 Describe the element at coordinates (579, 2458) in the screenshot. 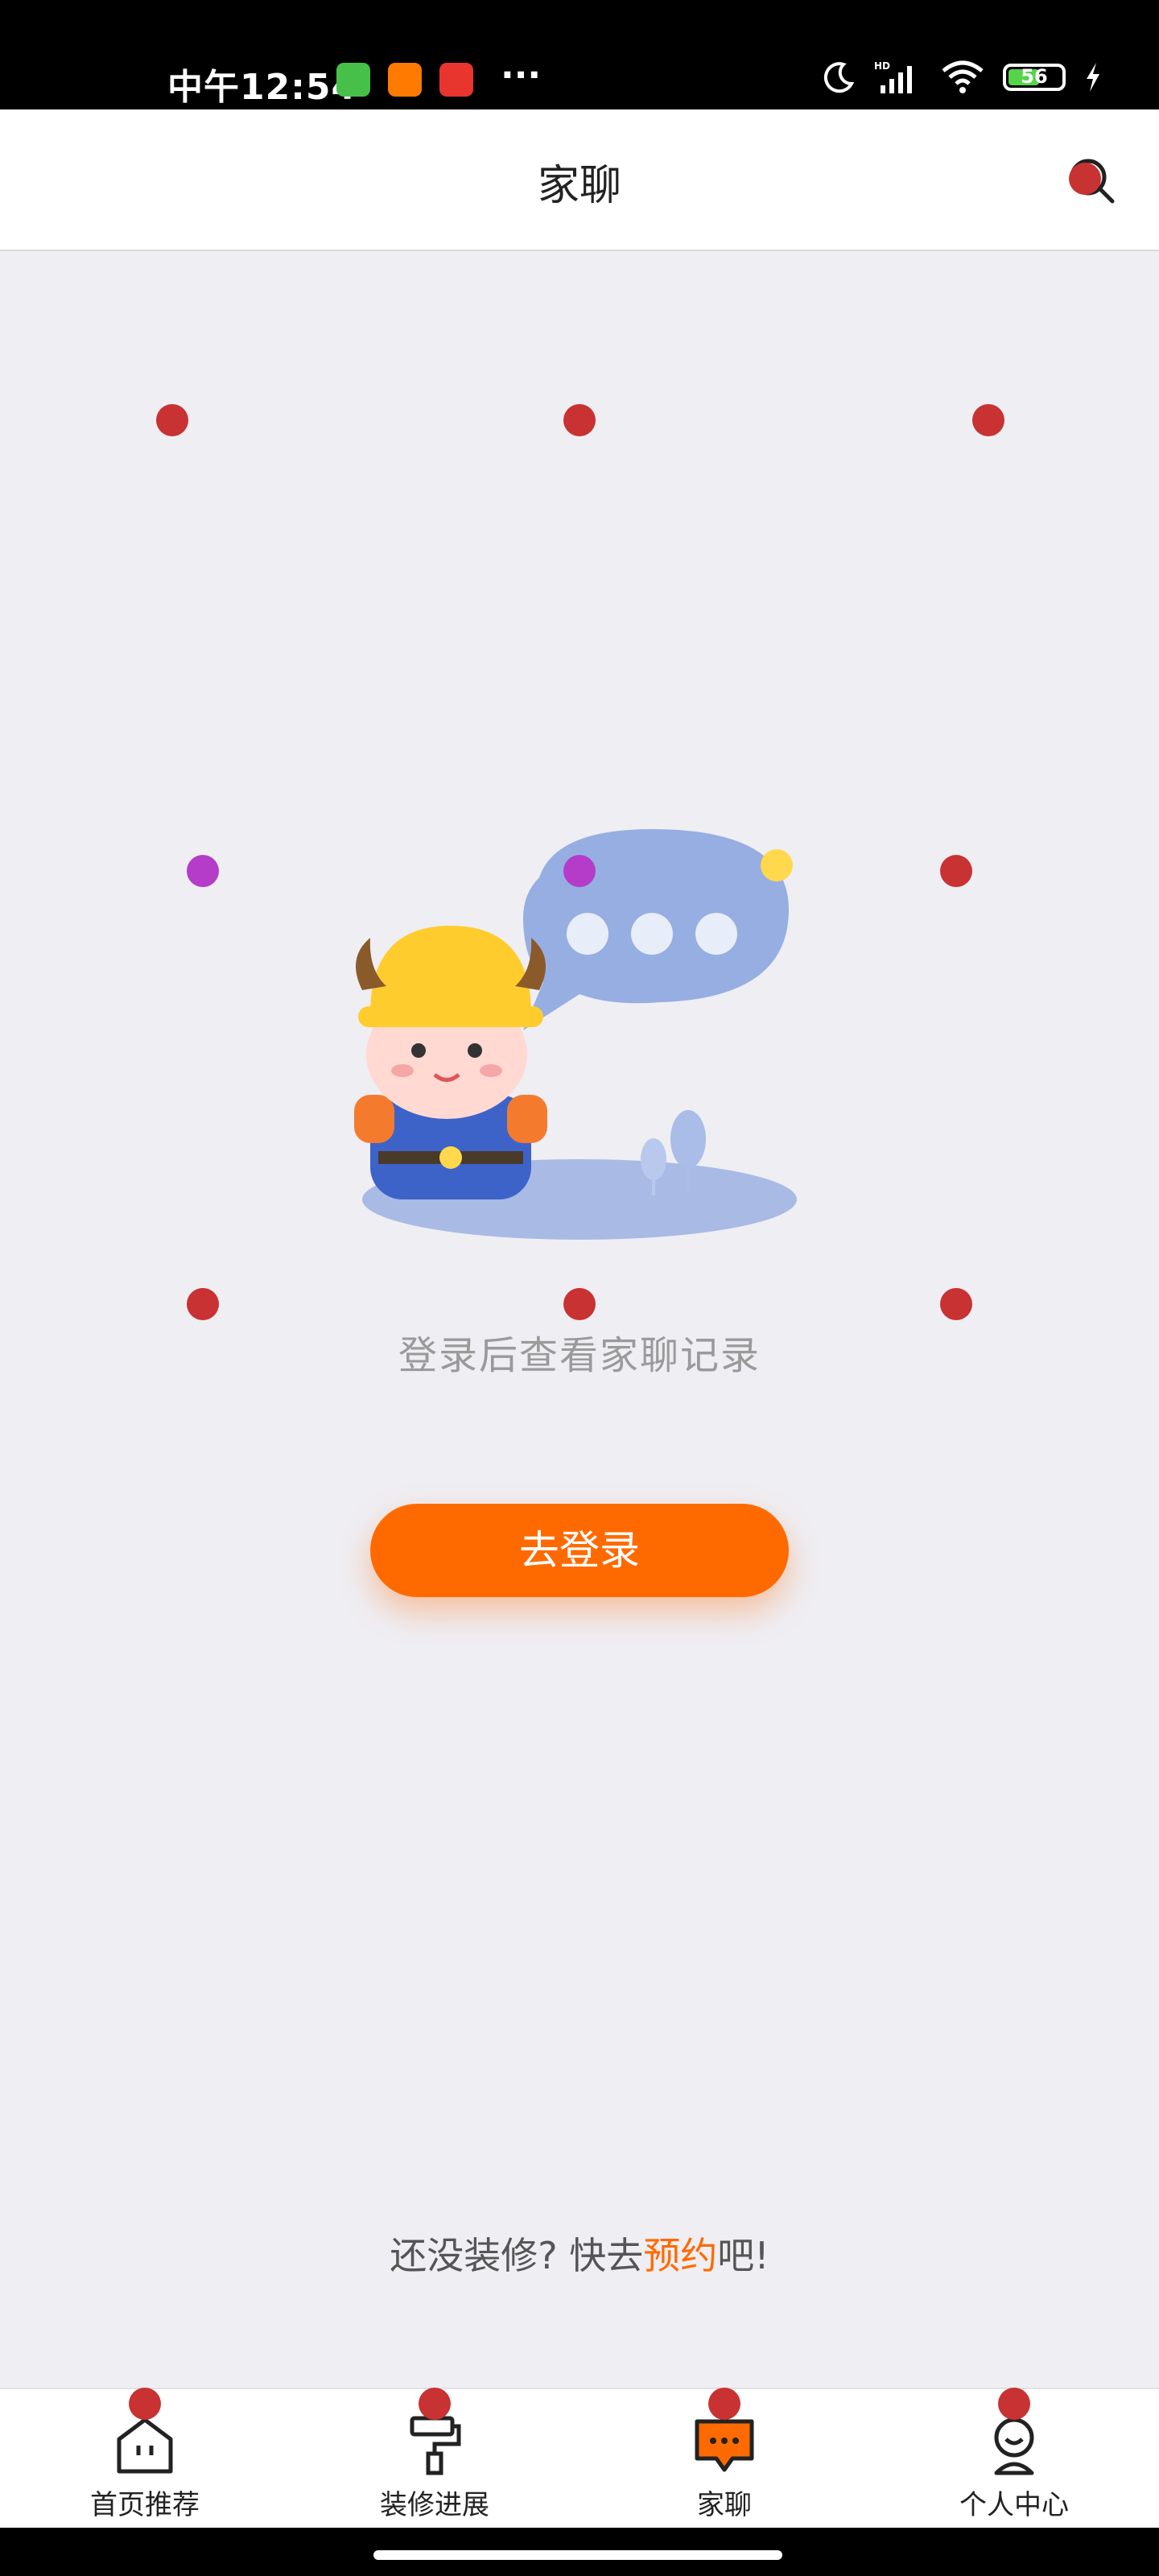

I see `bottom-nav: 首页推荐 装修进展 家聊 个人中心` at that location.